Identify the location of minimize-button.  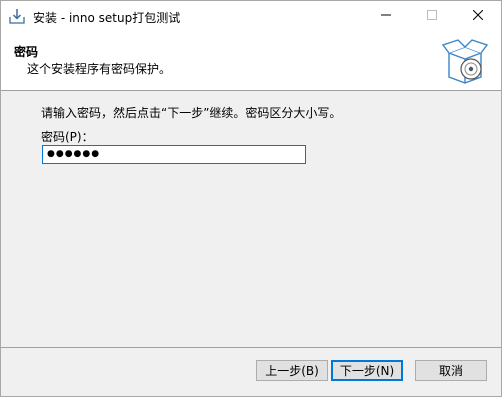
(386, 16).